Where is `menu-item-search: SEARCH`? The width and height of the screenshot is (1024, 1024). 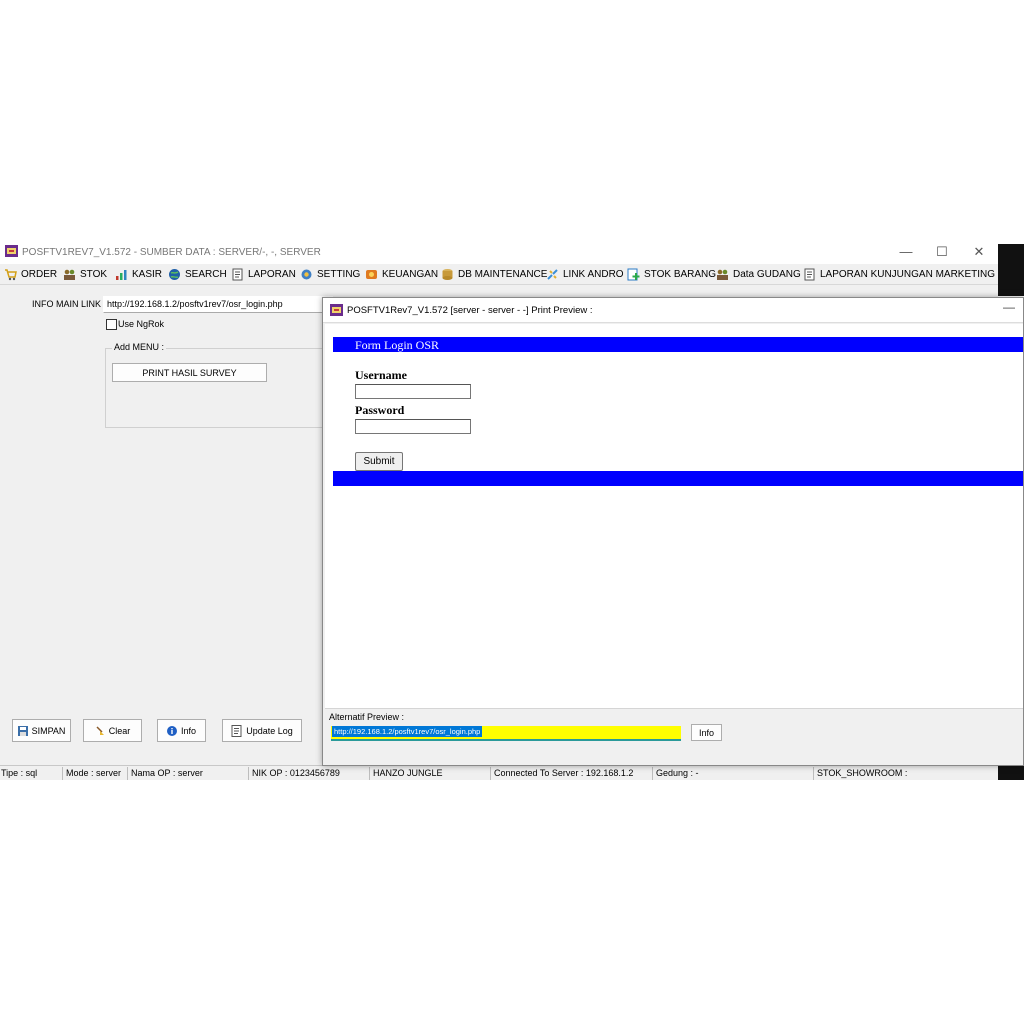 menu-item-search: SEARCH is located at coordinates (197, 274).